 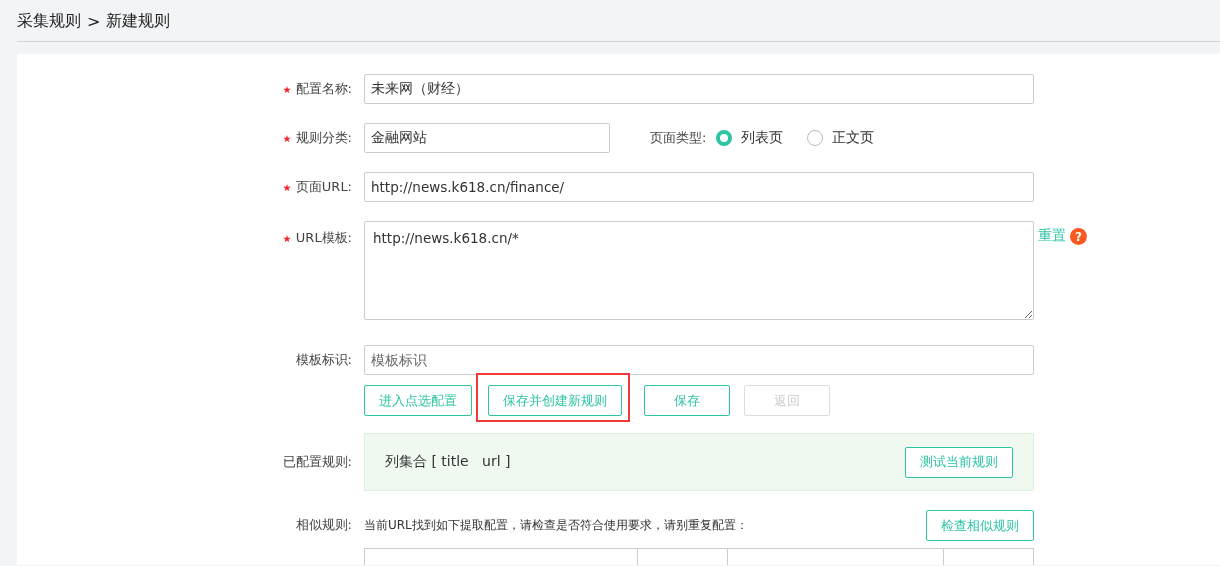 What do you see at coordinates (1078, 236) in the screenshot?
I see `help-icon: ?` at bounding box center [1078, 236].